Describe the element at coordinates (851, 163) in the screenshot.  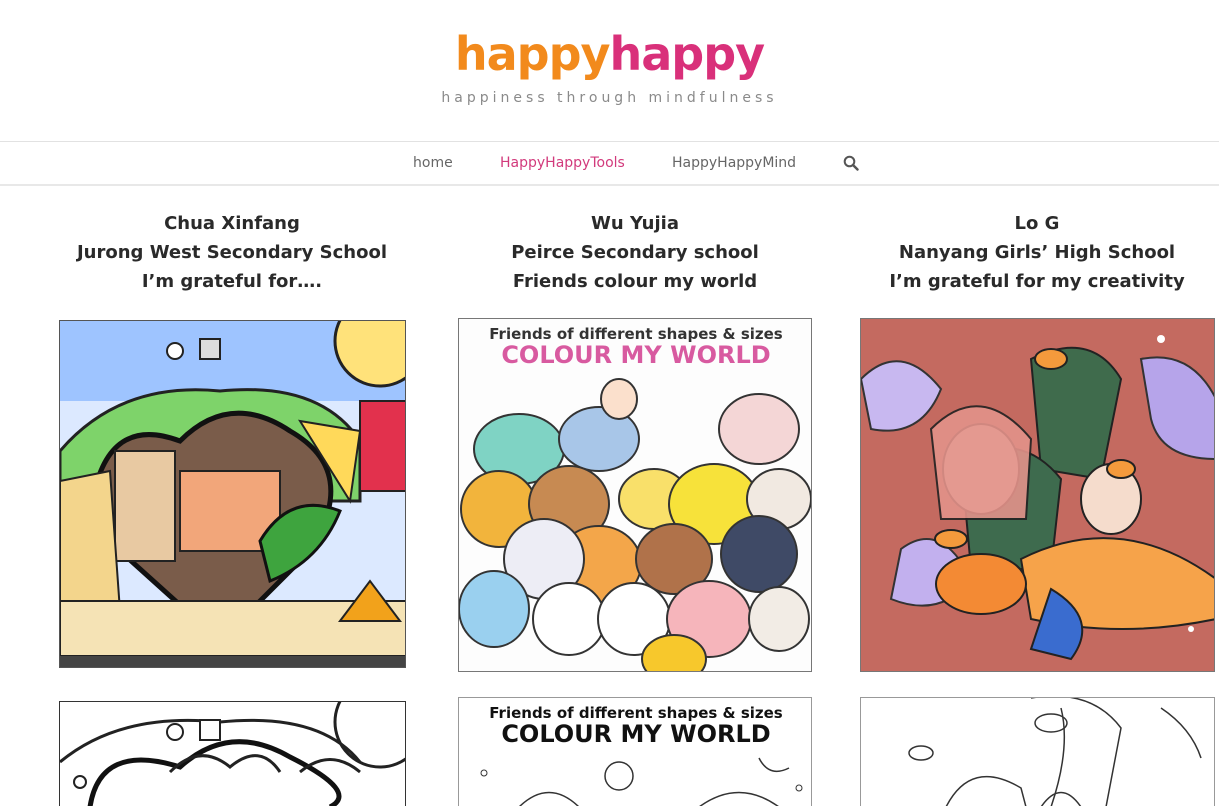
I see `search-icon` at that location.